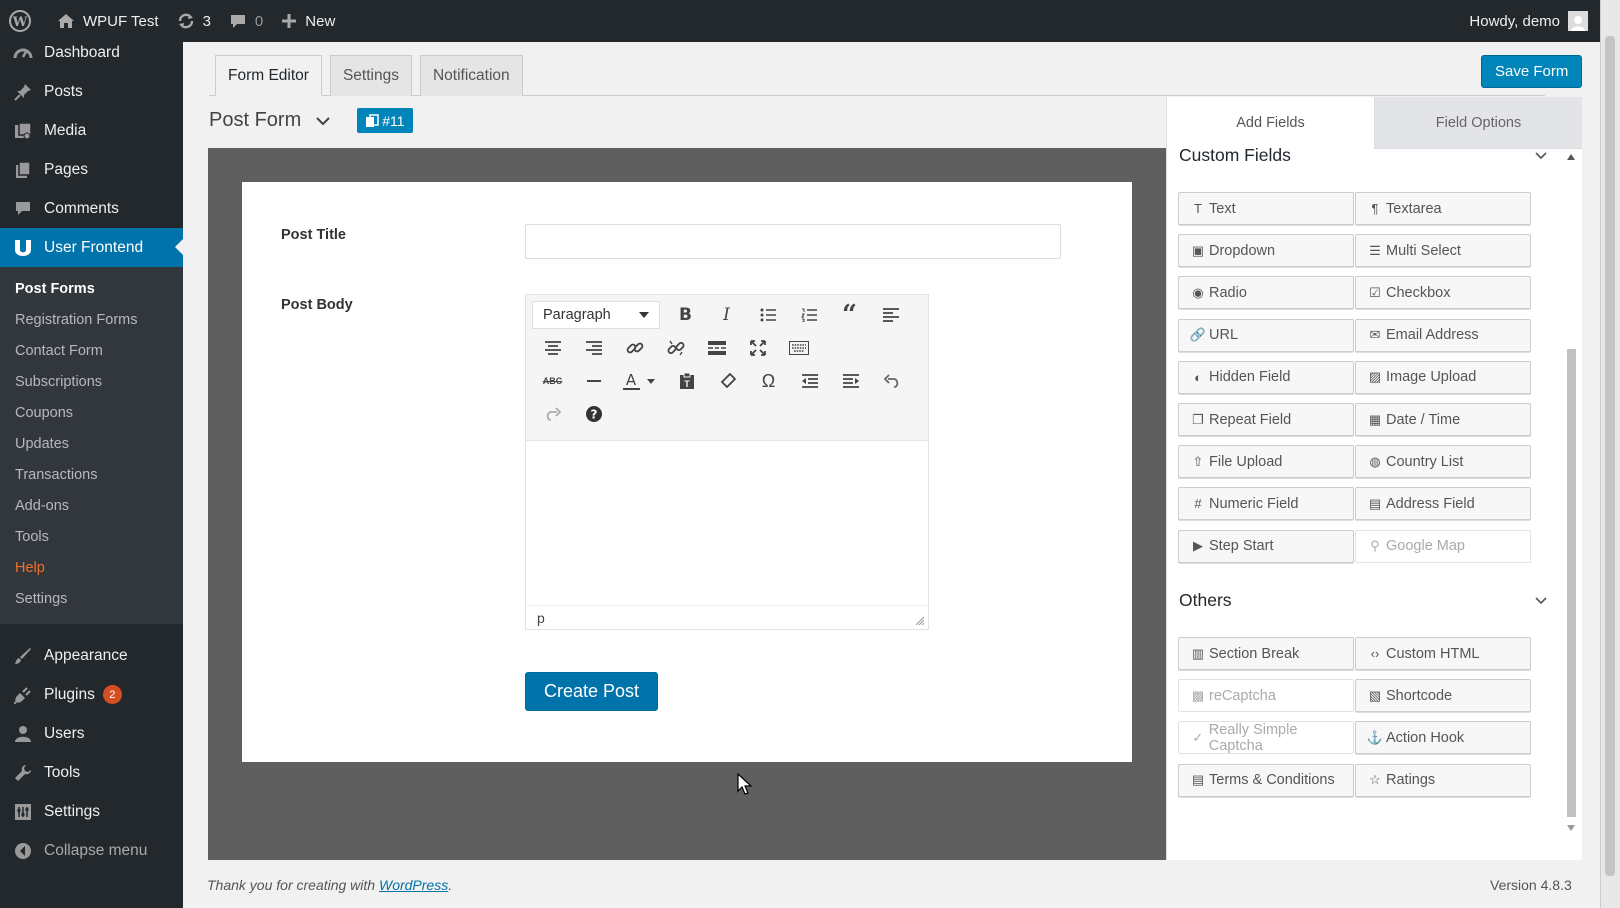 The height and width of the screenshot is (908, 1620). Describe the element at coordinates (685, 315) in the screenshot. I see `bold-icon: B` at that location.